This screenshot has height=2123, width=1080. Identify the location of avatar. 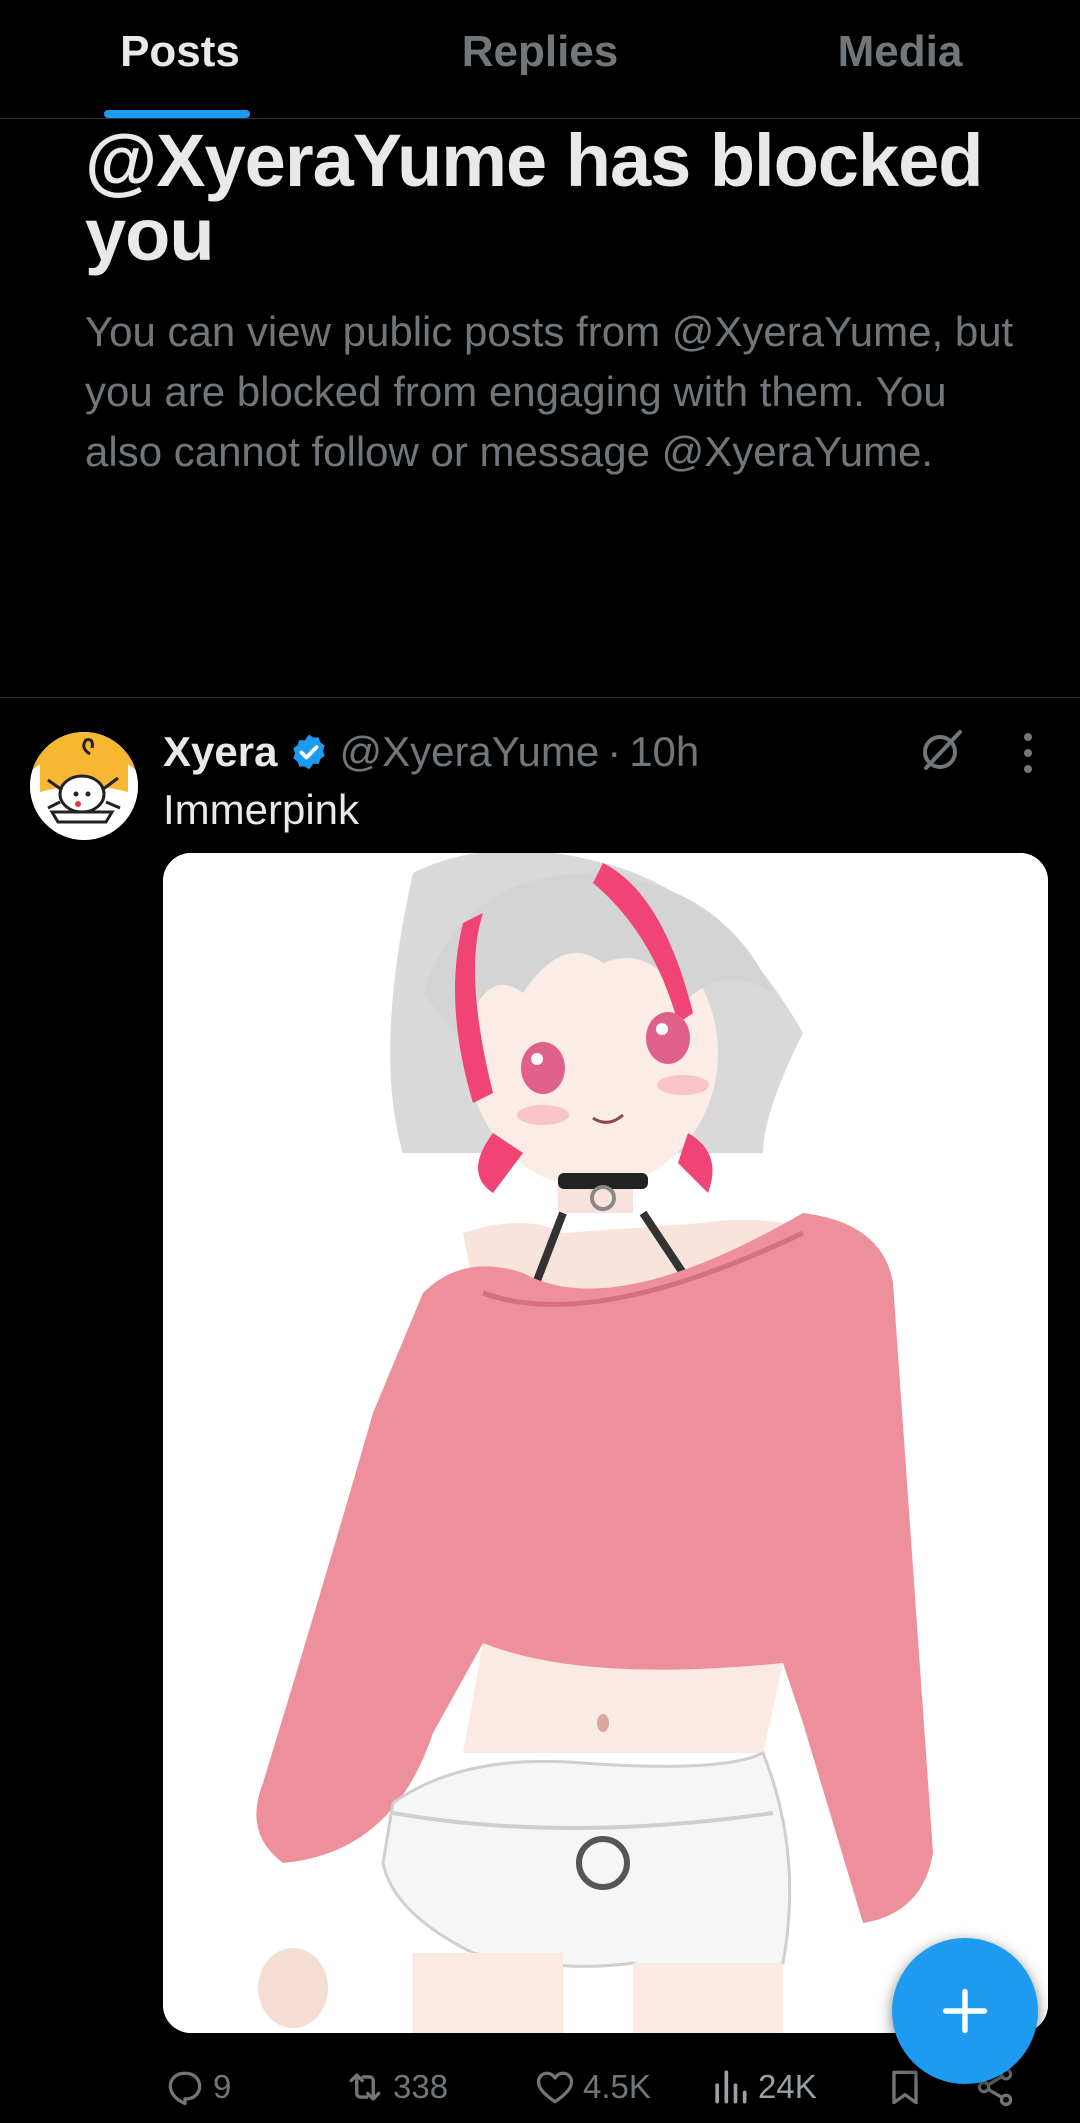
(84, 786).